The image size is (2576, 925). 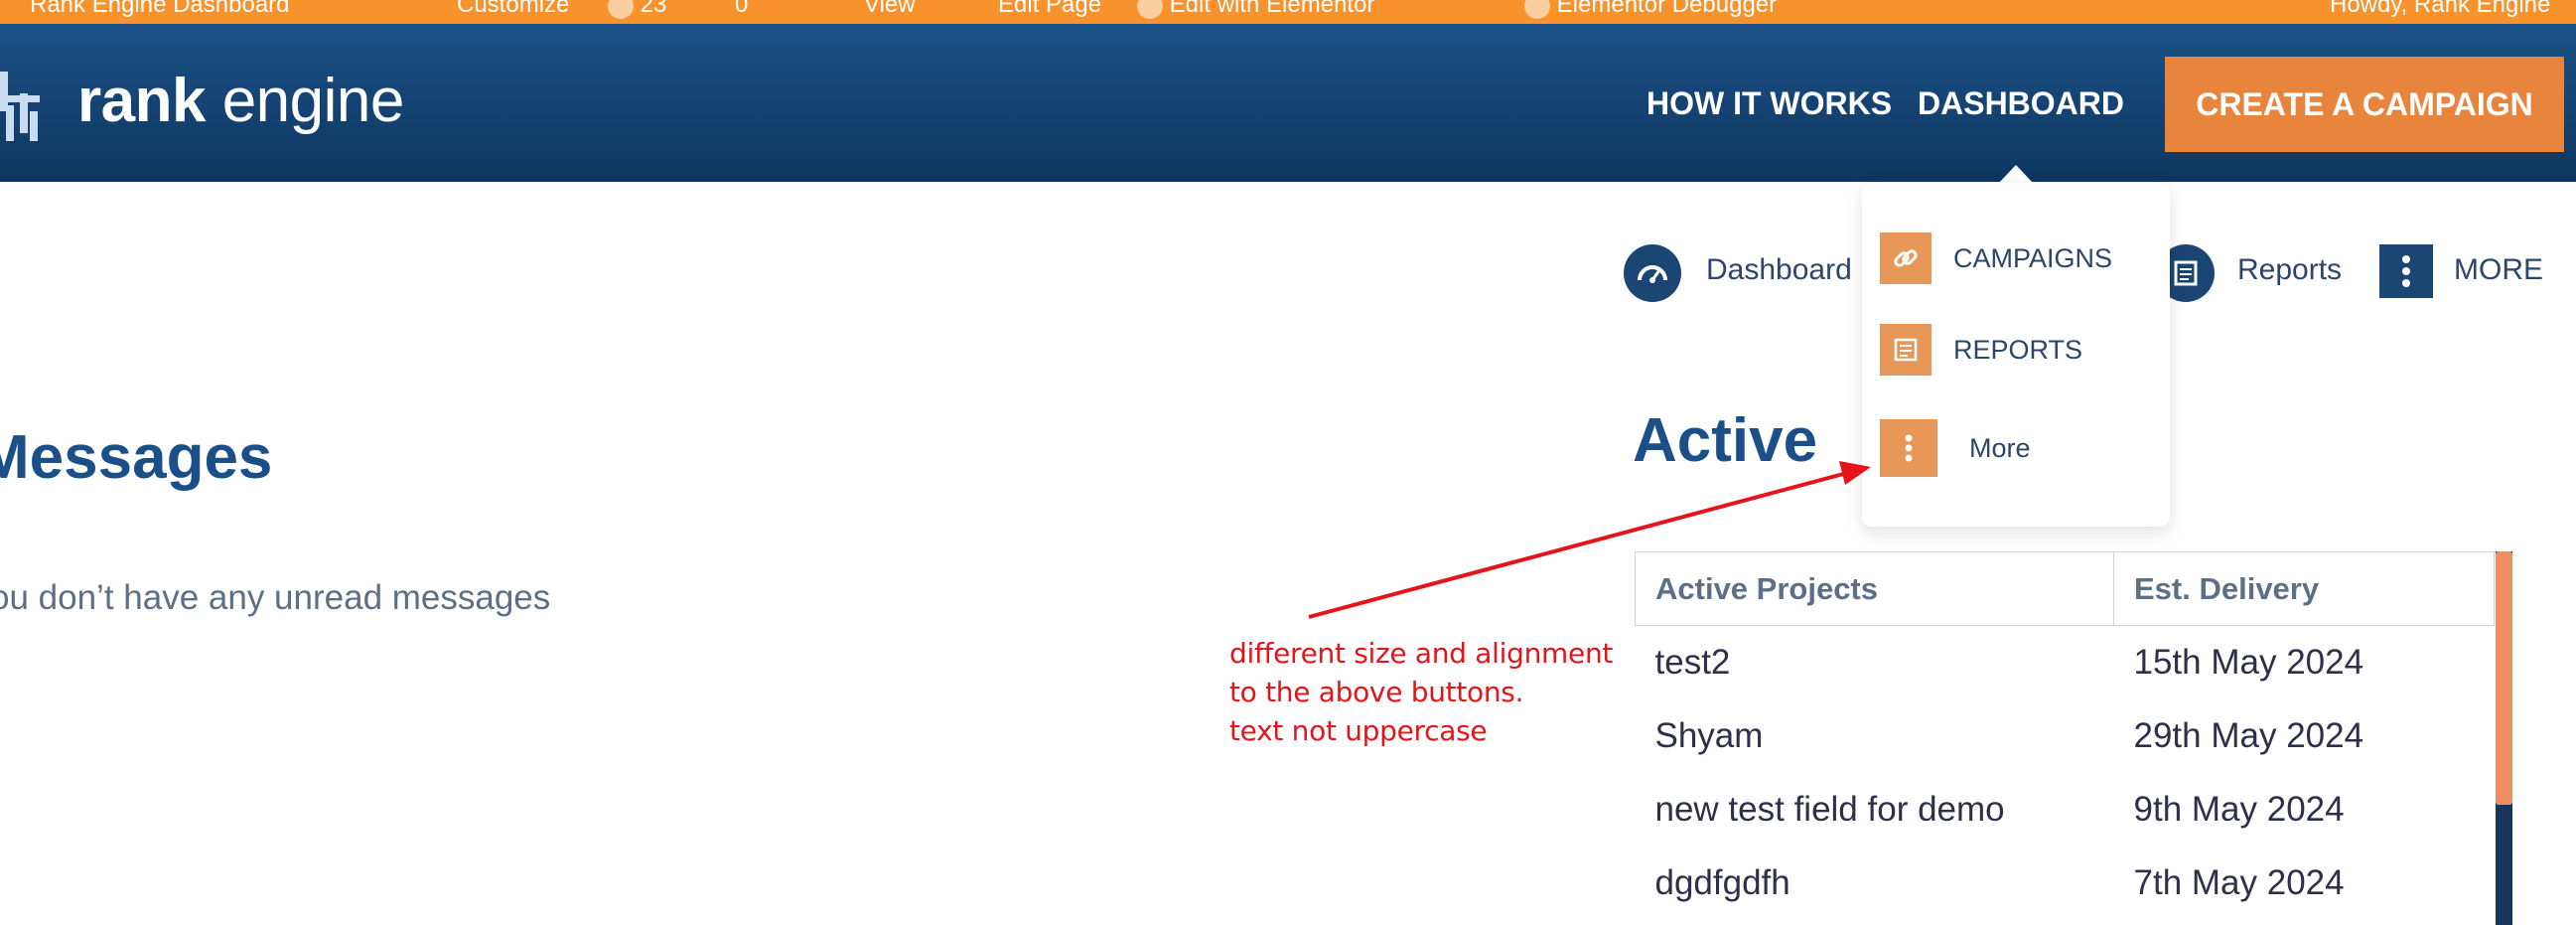 What do you see at coordinates (2239, 882) in the screenshot?
I see `delivery-date: 7th May 2024` at bounding box center [2239, 882].